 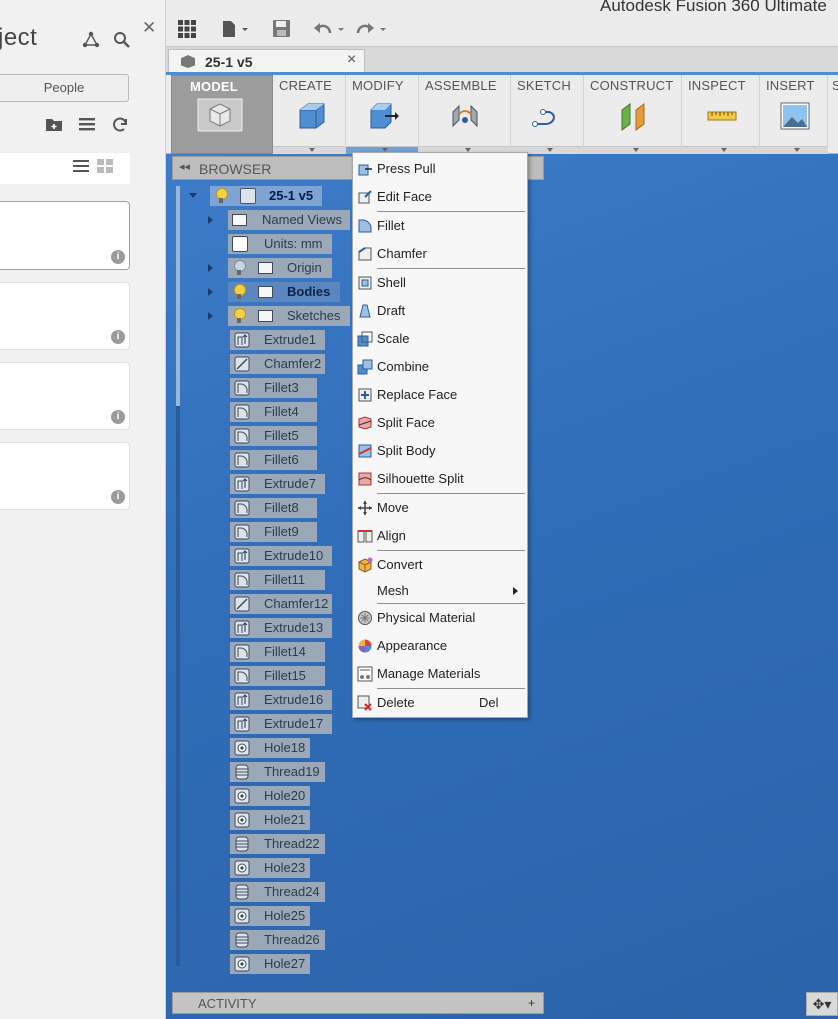 I want to click on timeline-feature: Thread24, so click(x=277, y=892).